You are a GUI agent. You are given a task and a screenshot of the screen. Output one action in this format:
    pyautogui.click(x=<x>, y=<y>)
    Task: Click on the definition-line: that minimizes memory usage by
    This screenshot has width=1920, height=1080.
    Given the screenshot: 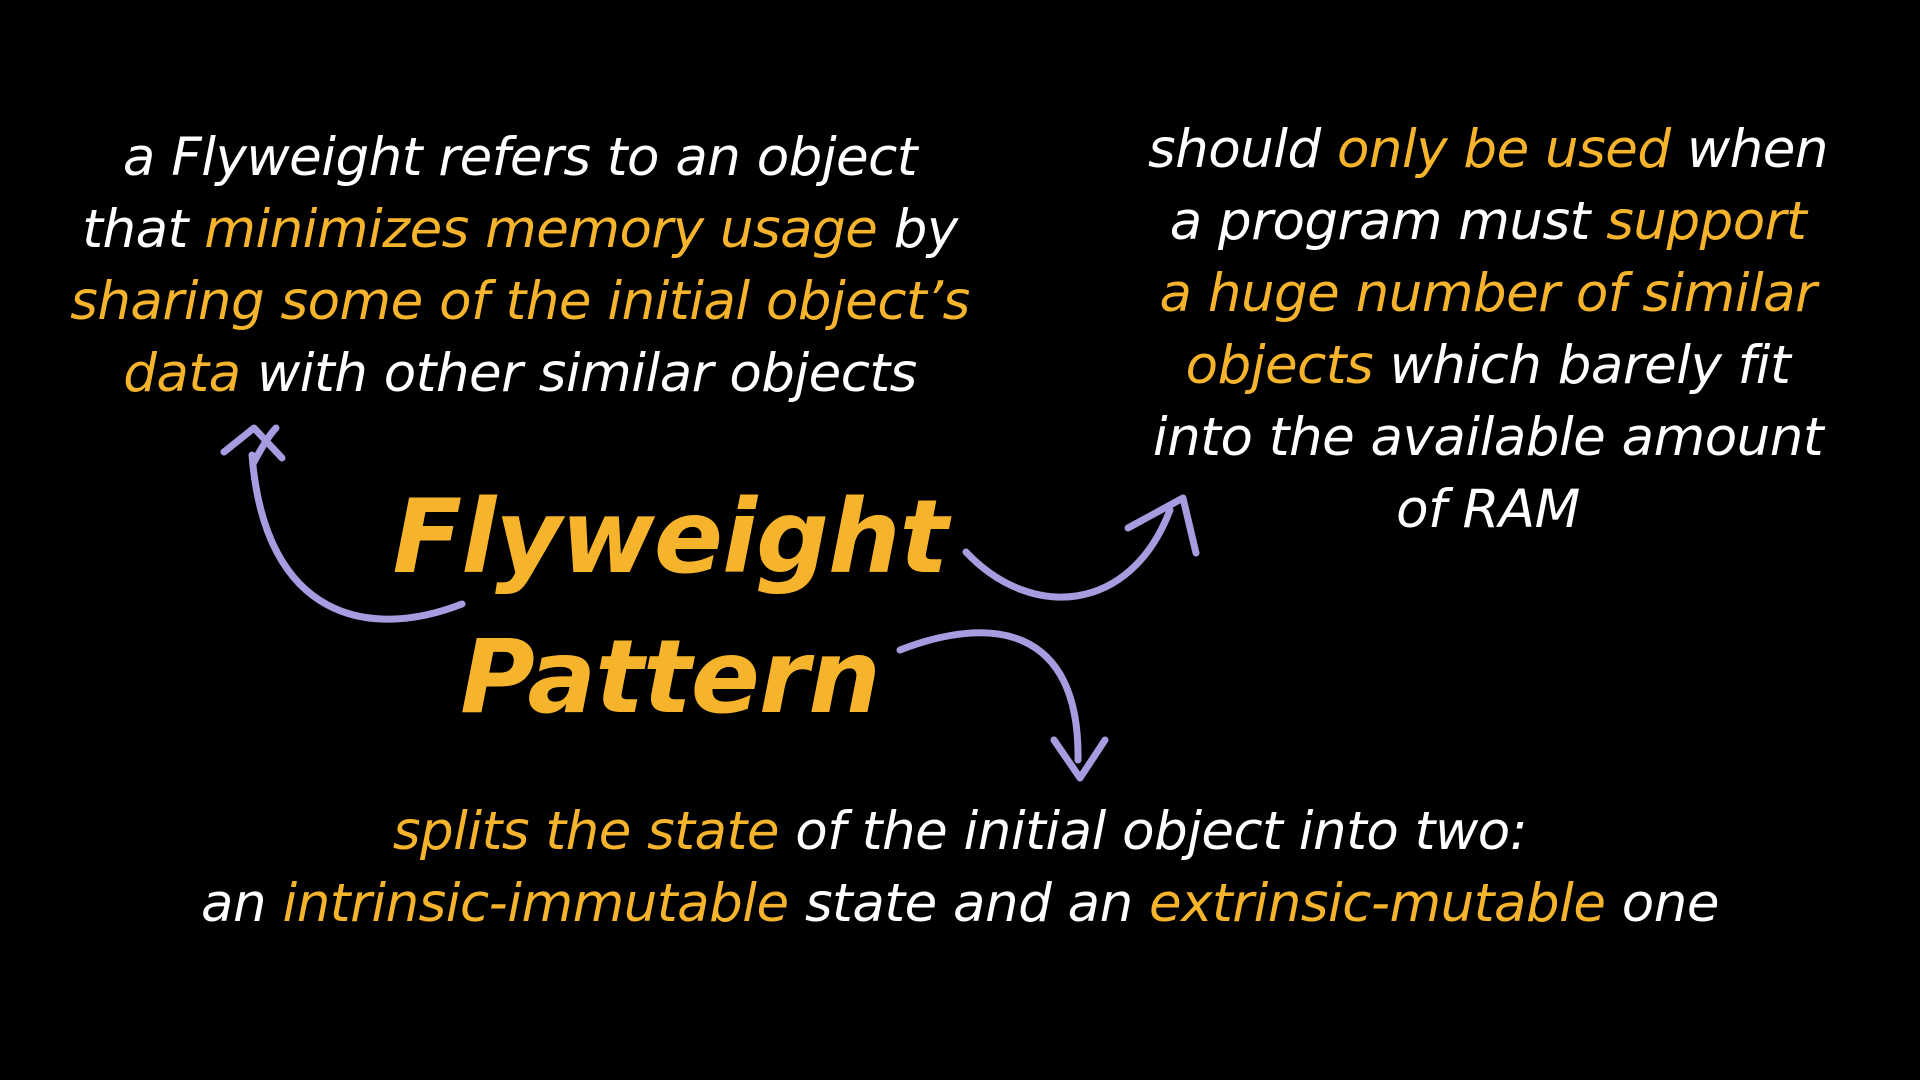 What is the action you would take?
    pyautogui.click(x=520, y=230)
    